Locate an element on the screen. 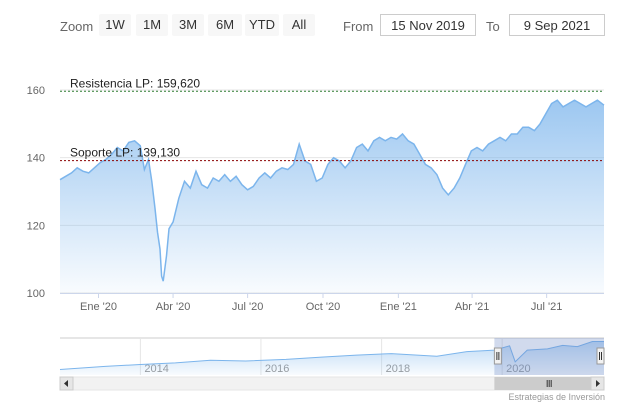 This screenshot has height=412, width=617. x-tick-label: Abr '21 is located at coordinates (472, 307).